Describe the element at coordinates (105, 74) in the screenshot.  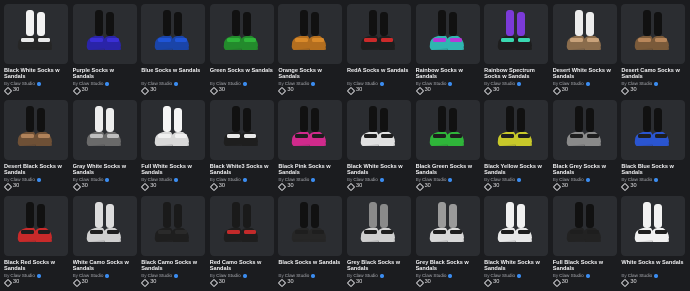
I see `item-name: Purple Socks w Sandals` at that location.